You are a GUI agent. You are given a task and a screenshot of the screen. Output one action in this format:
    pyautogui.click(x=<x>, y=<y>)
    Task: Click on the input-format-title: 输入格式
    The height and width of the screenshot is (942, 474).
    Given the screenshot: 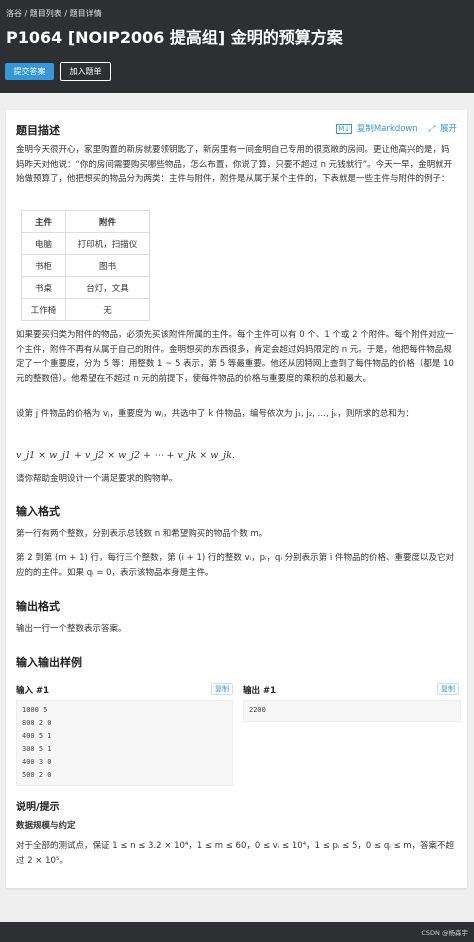 What is the action you would take?
    pyautogui.click(x=38, y=511)
    